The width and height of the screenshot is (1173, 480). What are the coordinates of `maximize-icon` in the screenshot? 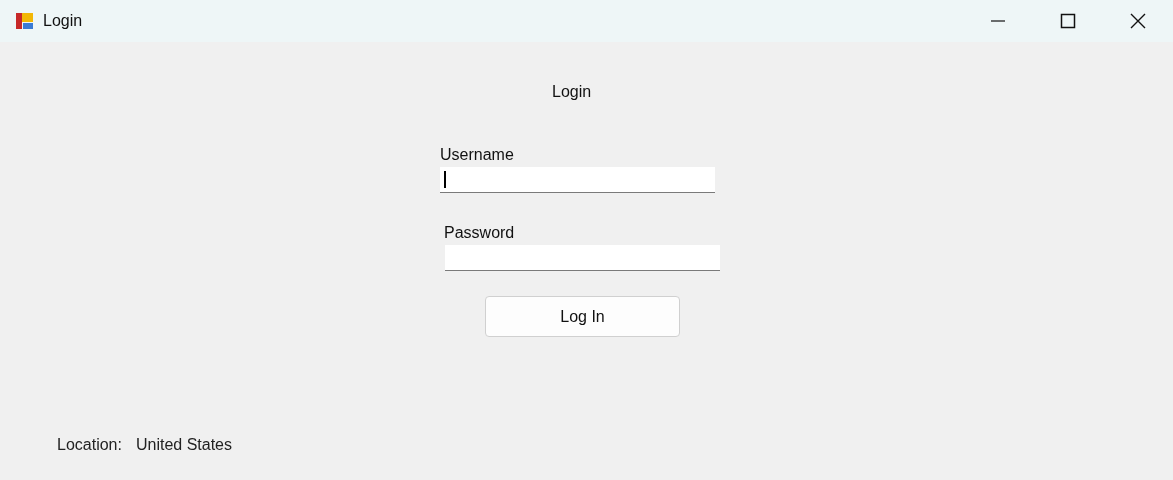 It's located at (1068, 21).